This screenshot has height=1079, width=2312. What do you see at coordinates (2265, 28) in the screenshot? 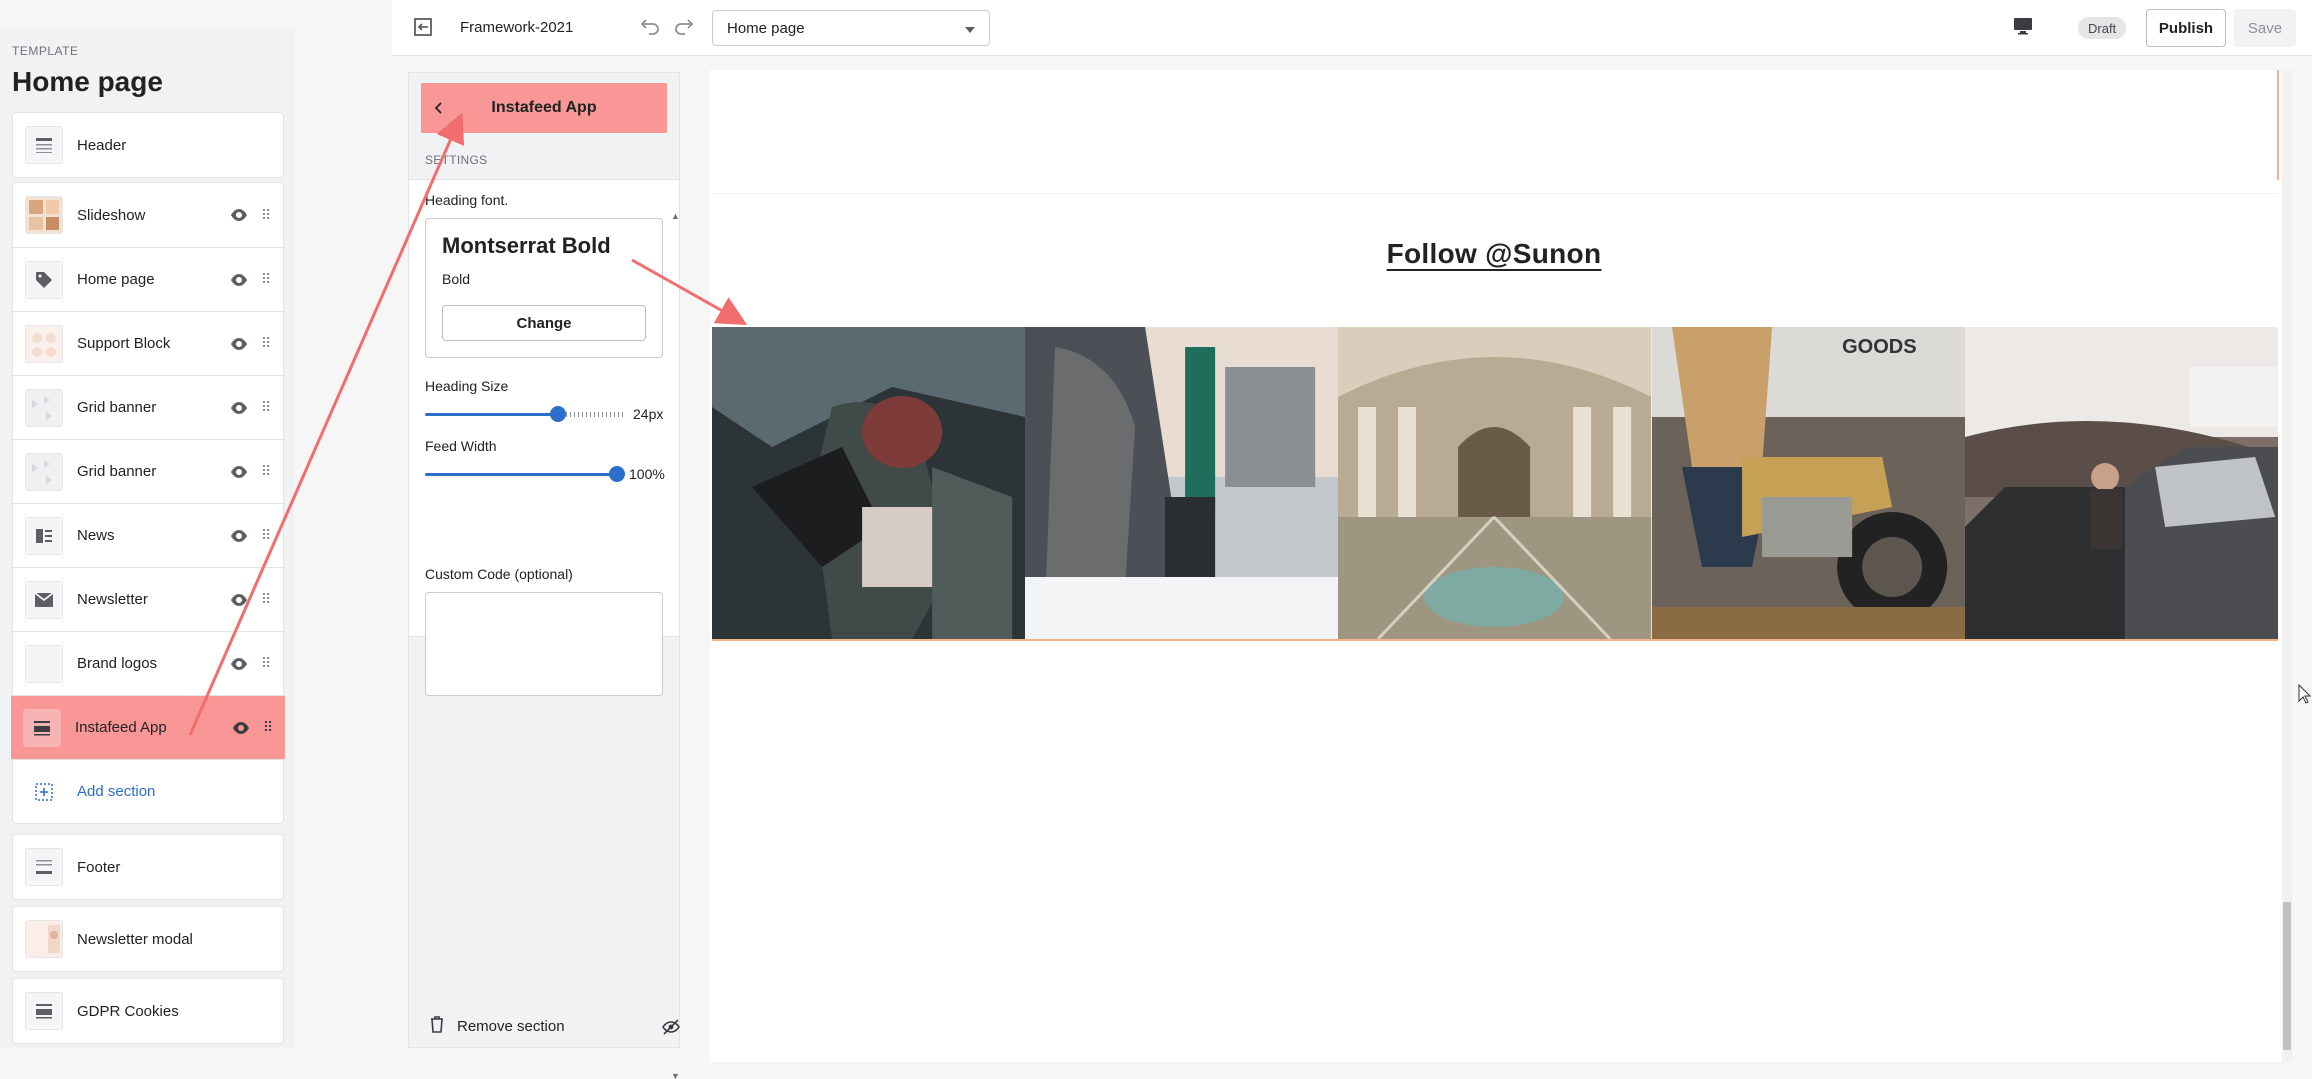
I see `save-button: Save` at bounding box center [2265, 28].